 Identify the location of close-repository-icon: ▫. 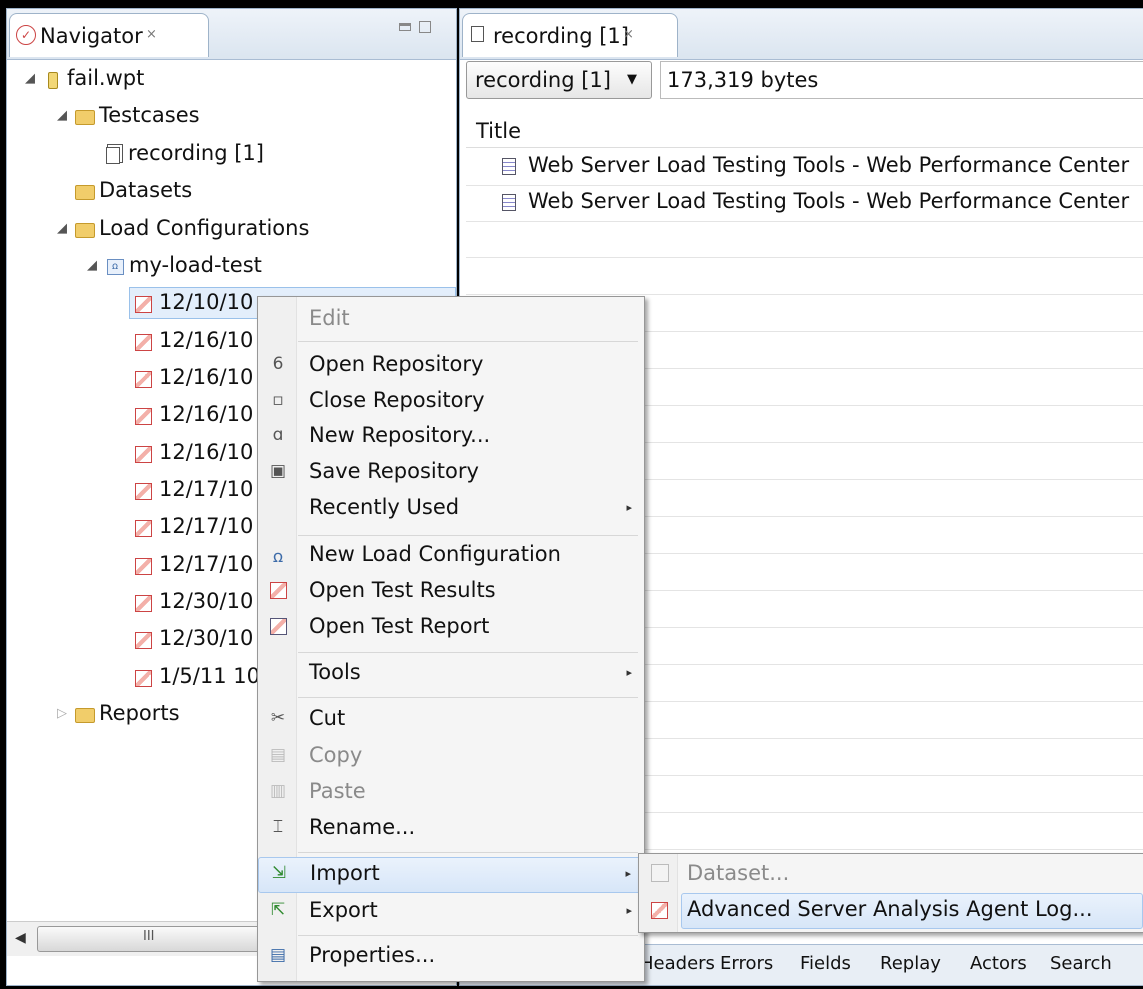
(278, 400).